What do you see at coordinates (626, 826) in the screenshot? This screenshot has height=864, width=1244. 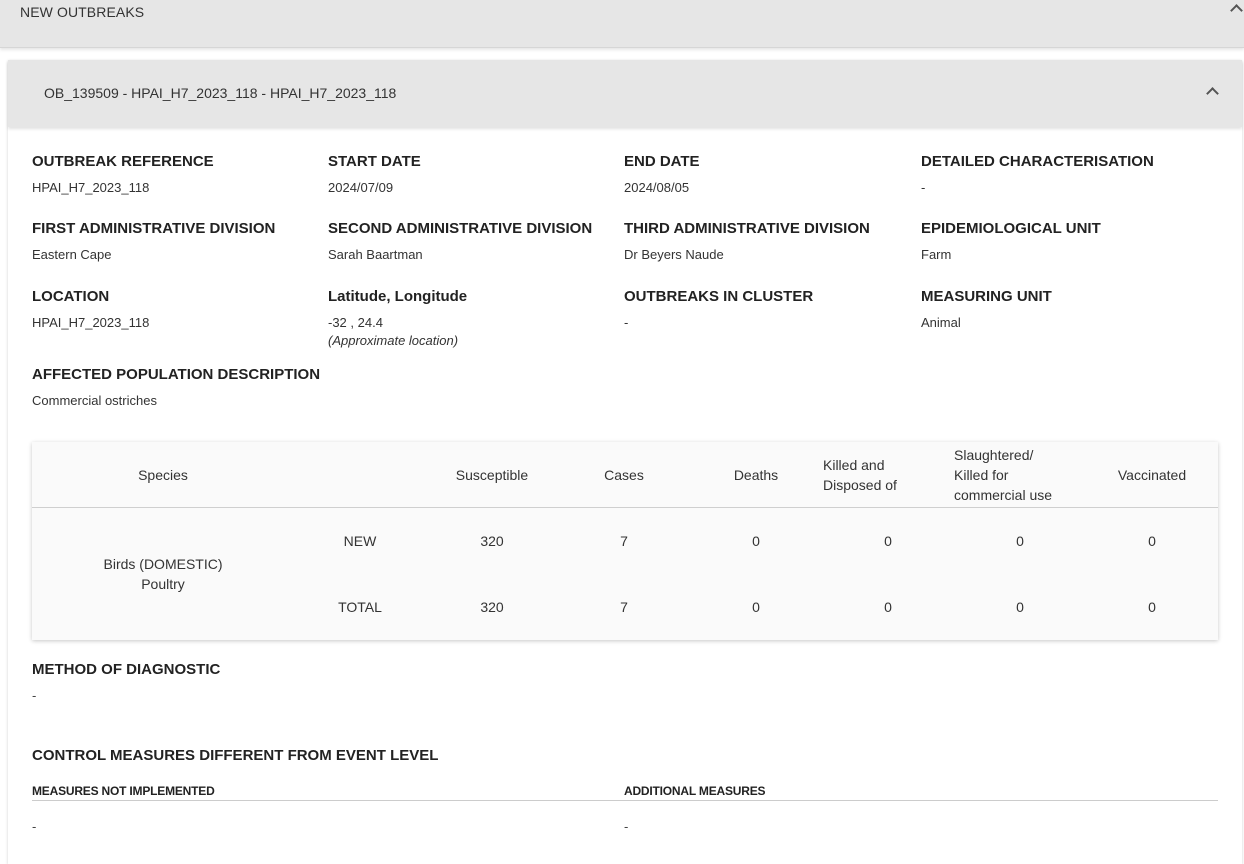 I see `additional-measures-value: -` at bounding box center [626, 826].